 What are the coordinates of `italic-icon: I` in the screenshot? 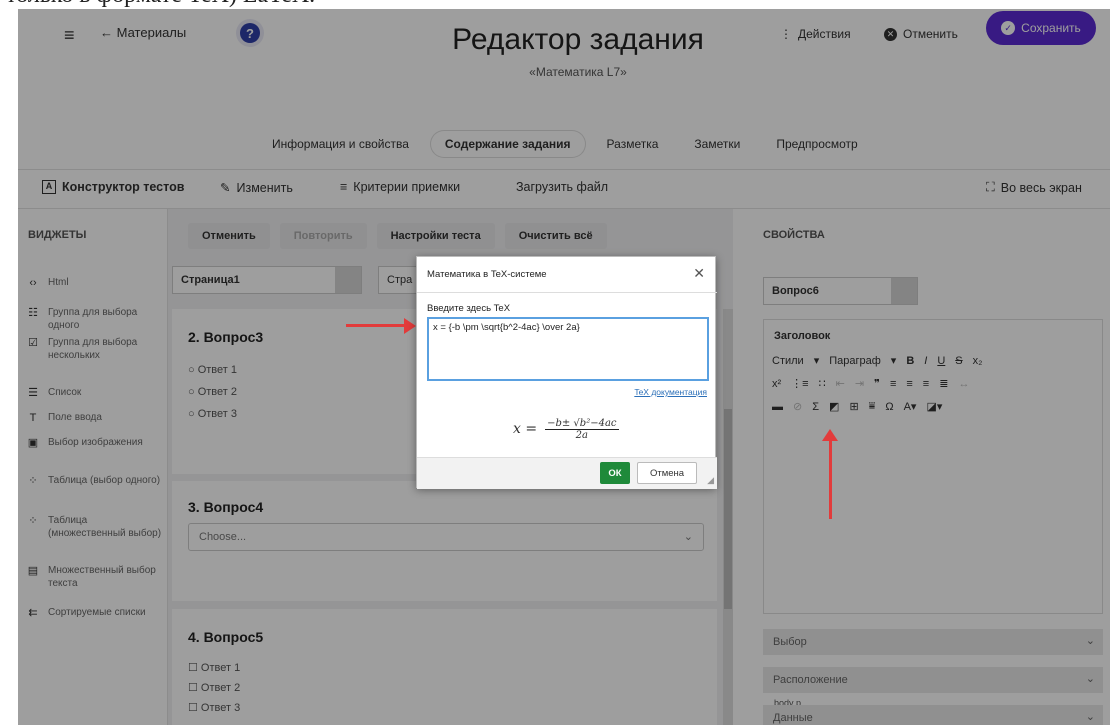 It's located at (925, 361).